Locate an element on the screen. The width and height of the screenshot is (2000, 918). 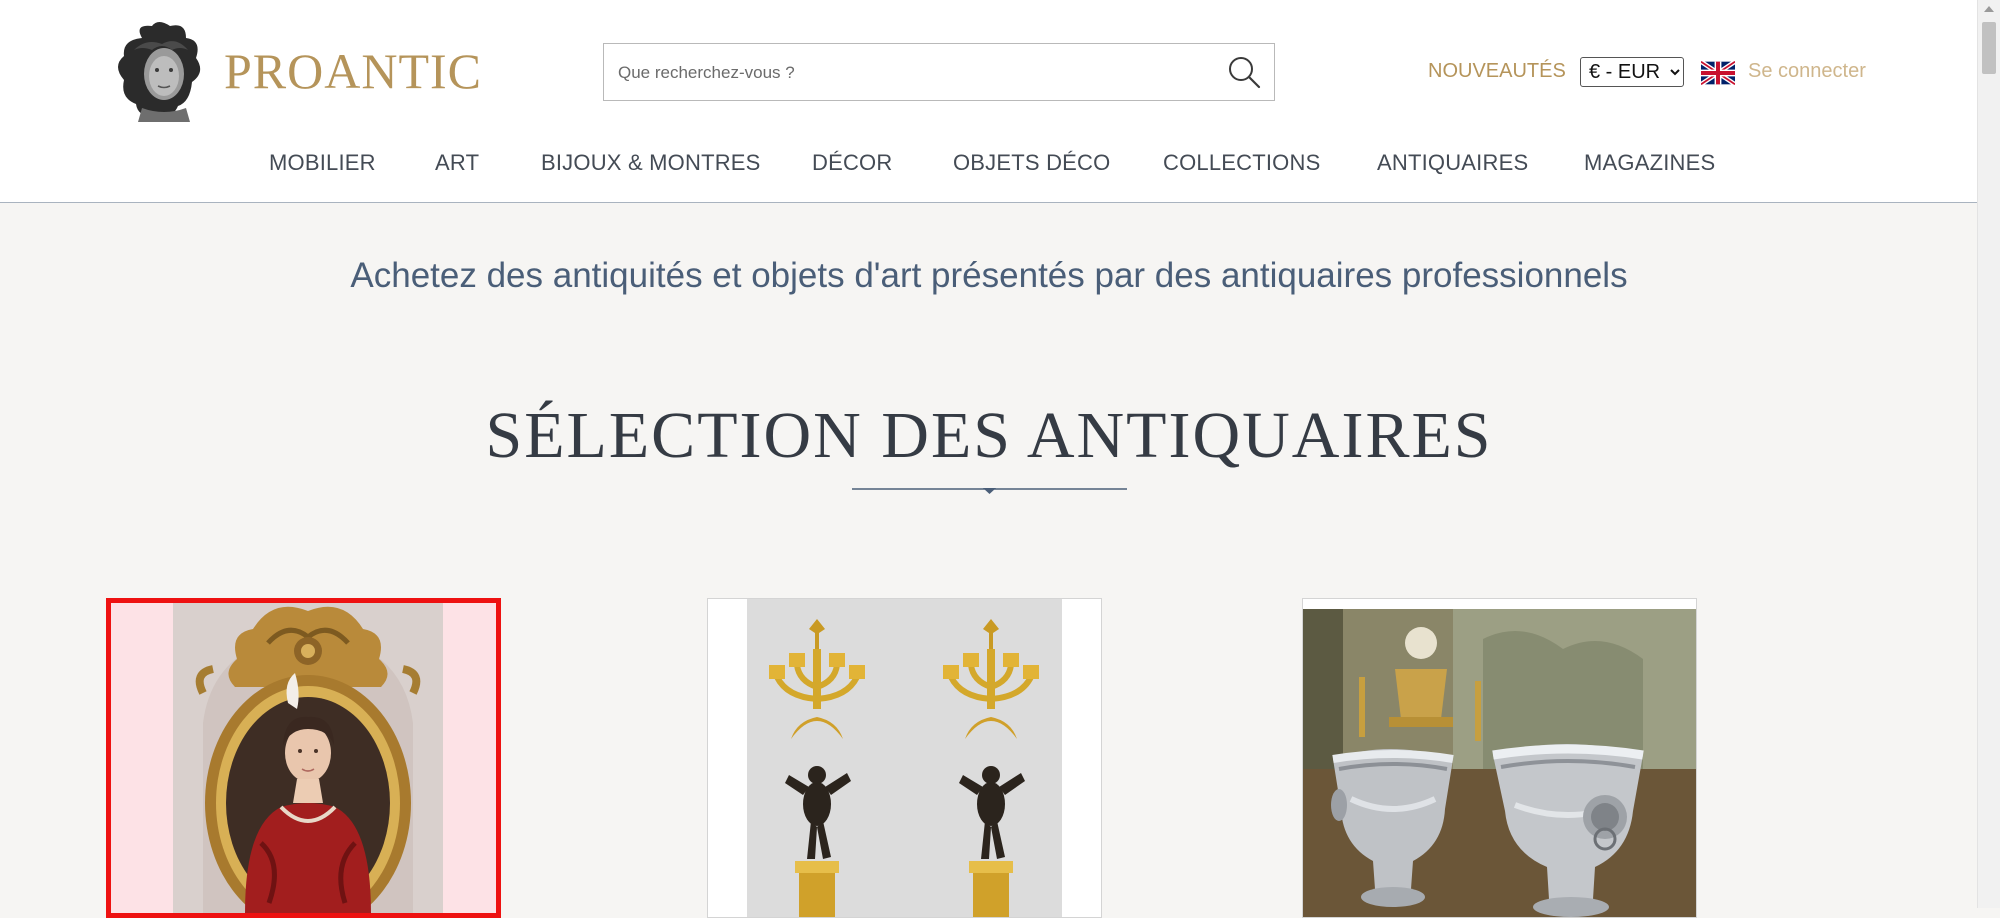
nouveautes-link: NOUVEAUTÉS is located at coordinates (1497, 71).